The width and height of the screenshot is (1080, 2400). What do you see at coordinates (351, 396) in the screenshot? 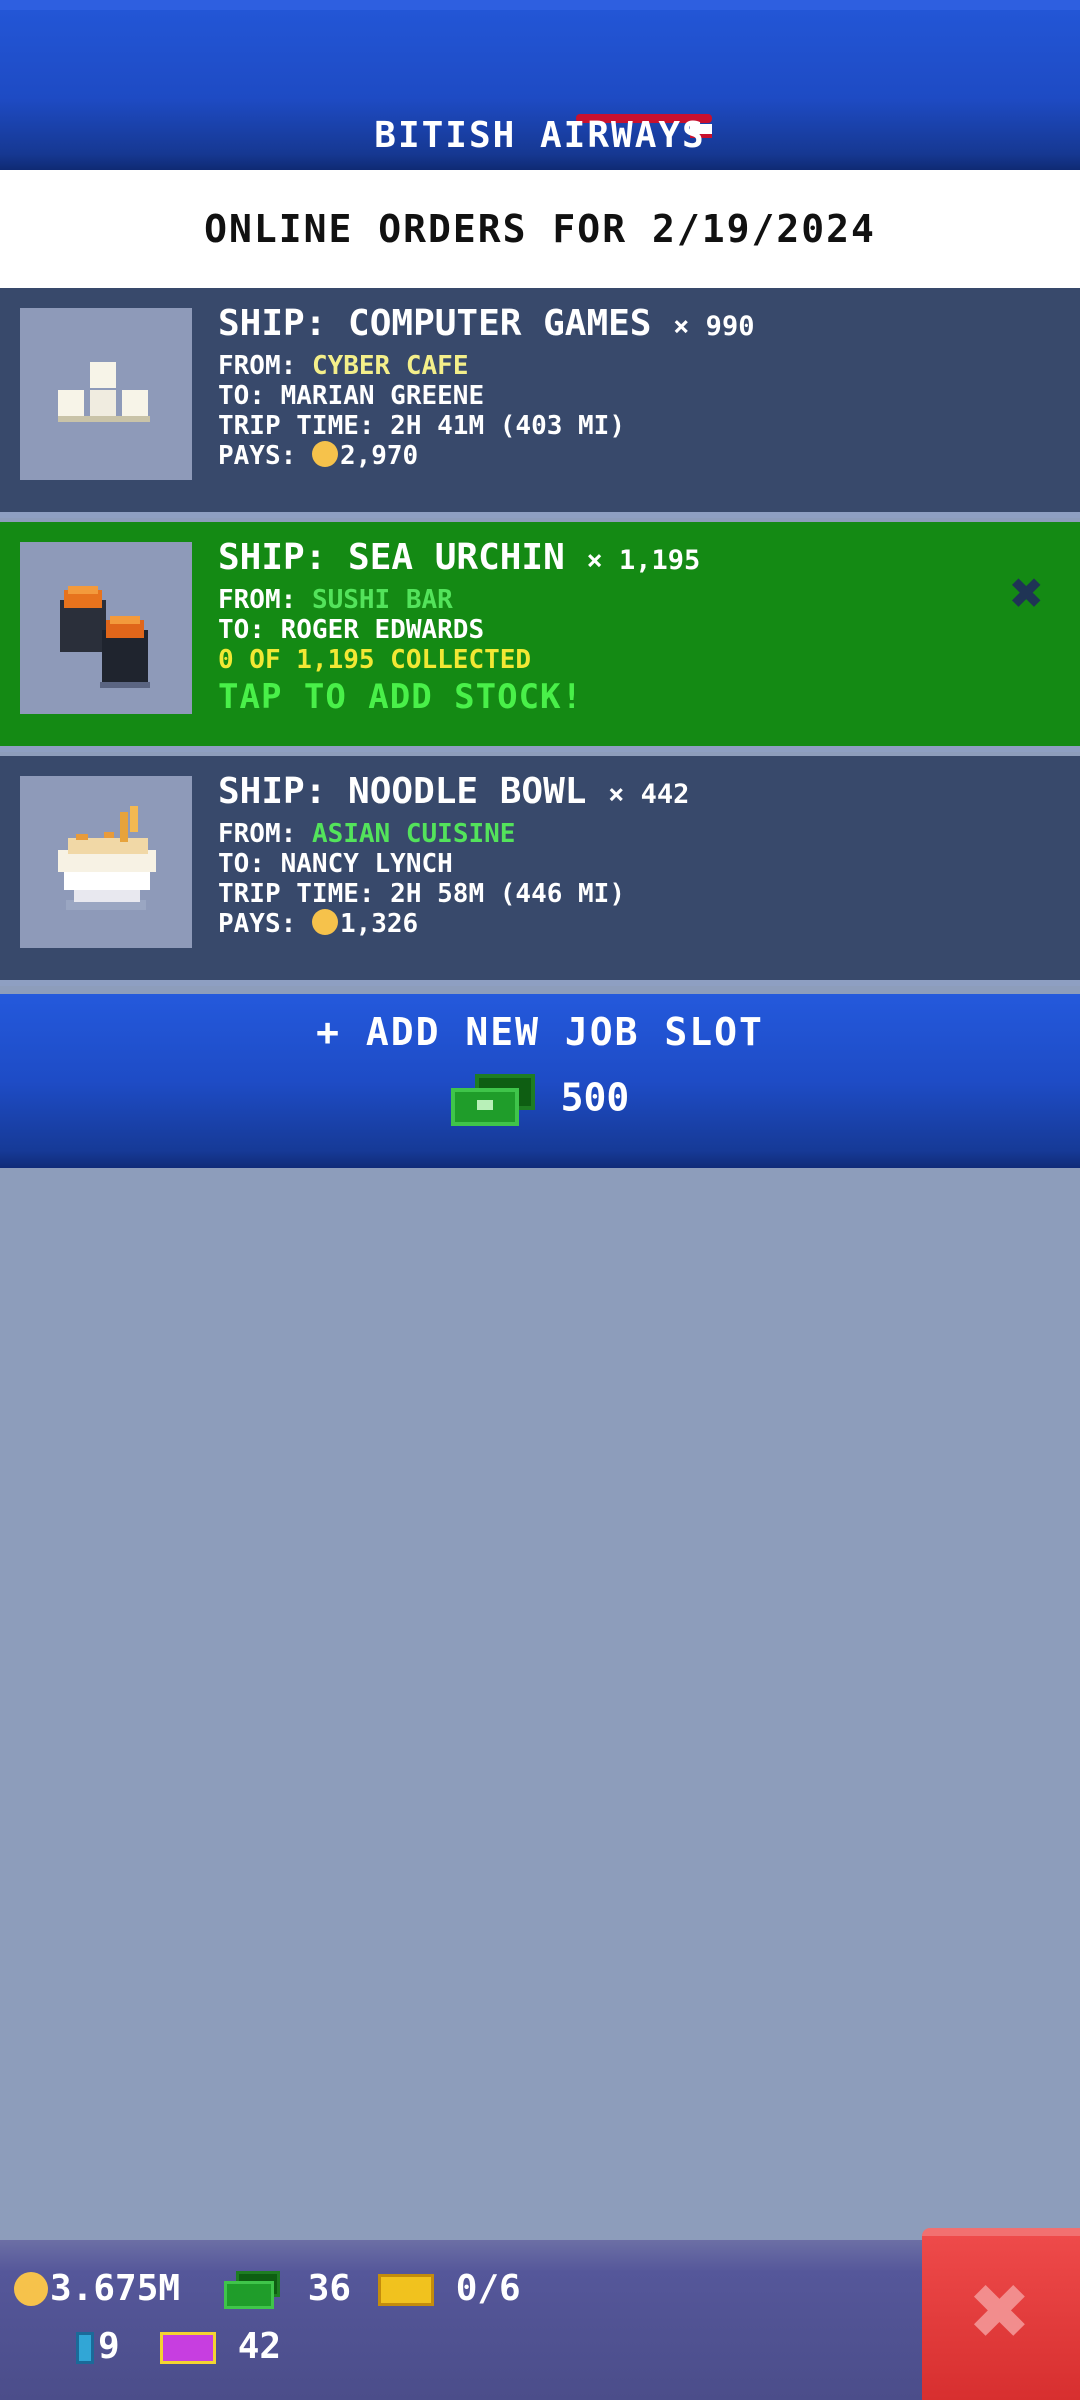
I see `destination: TO: MARIAN GREENE` at bounding box center [351, 396].